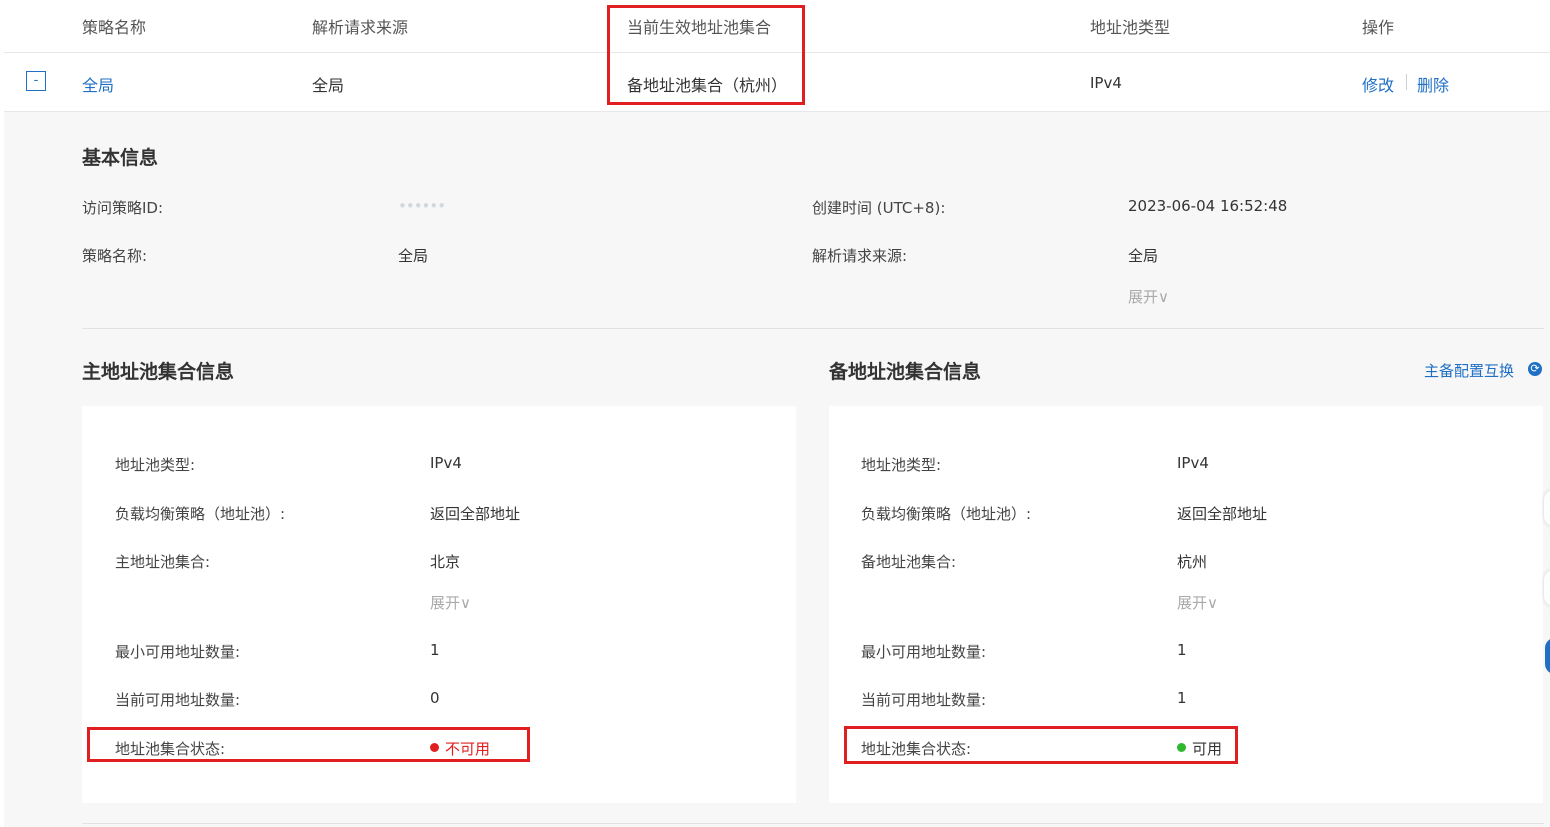 The image size is (1550, 827). Describe the element at coordinates (1148, 296) in the screenshot. I see `expand-source-toggle: 展开∨` at that location.